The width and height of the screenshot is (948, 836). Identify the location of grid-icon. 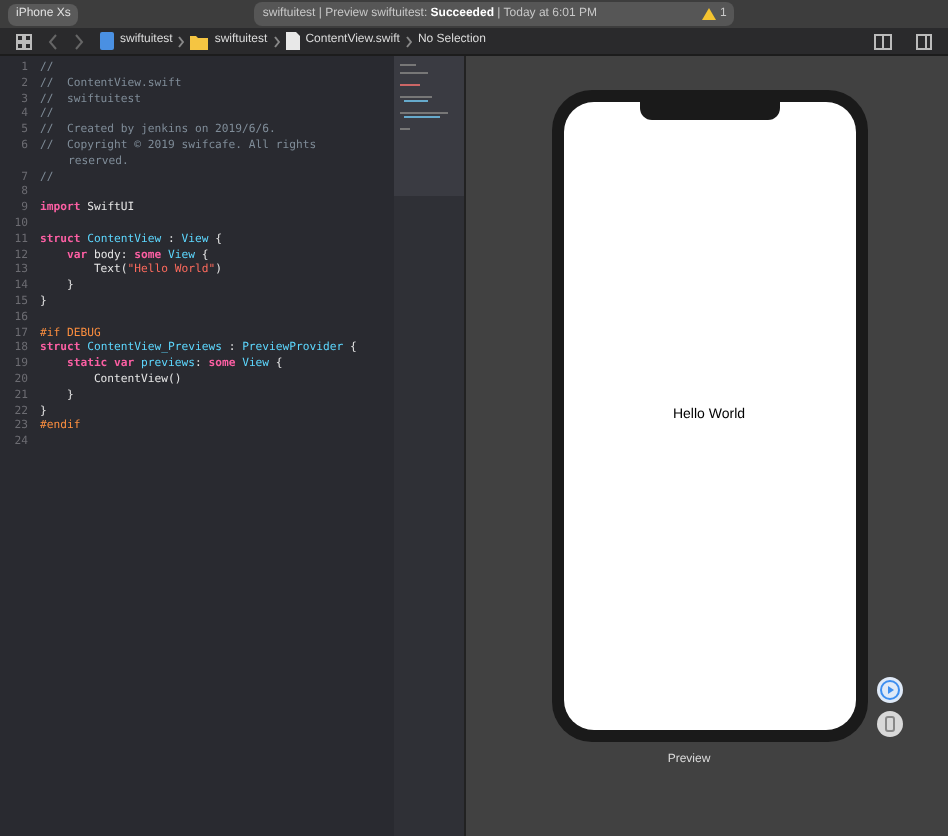
(24, 41).